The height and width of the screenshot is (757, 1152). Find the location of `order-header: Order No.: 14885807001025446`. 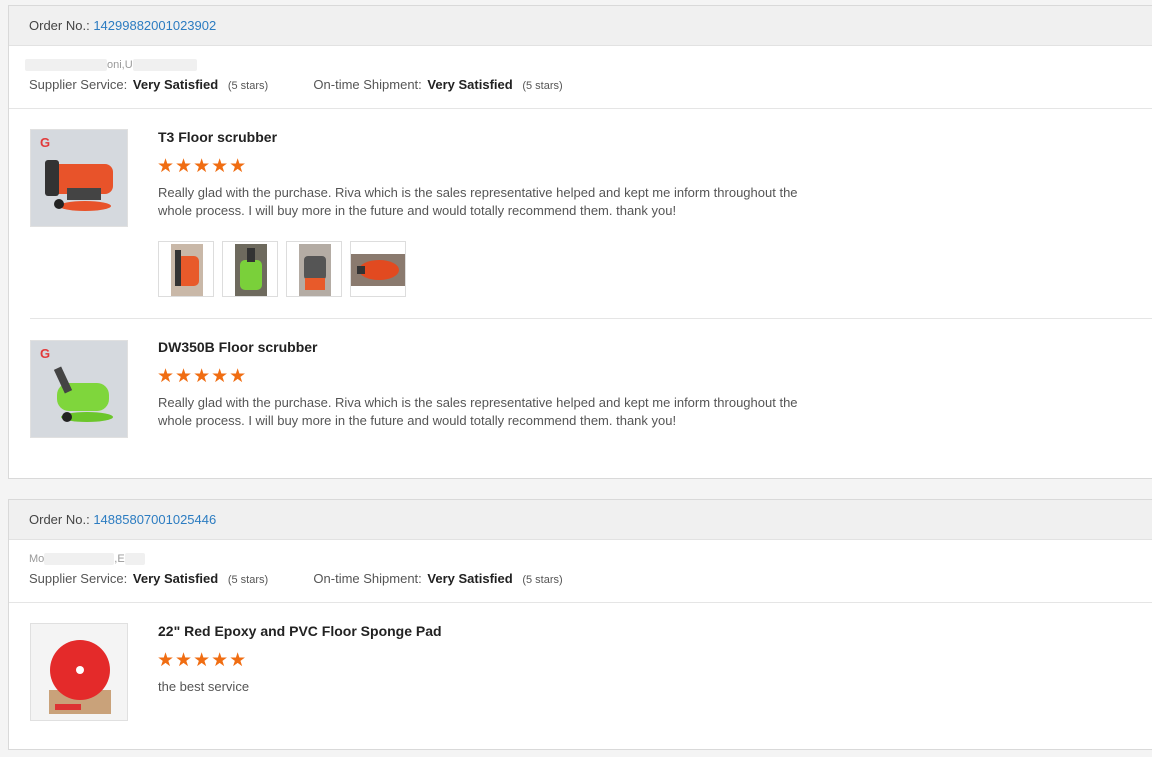

order-header: Order No.: 14885807001025446 is located at coordinates (580, 520).